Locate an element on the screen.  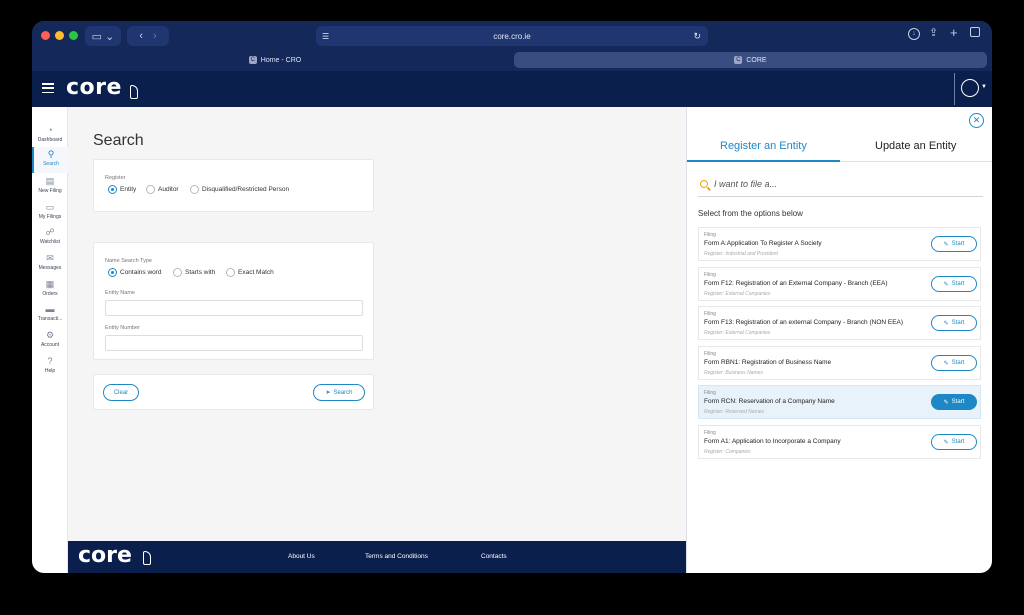
tab-core: C CORE is located at coordinates (750, 60).